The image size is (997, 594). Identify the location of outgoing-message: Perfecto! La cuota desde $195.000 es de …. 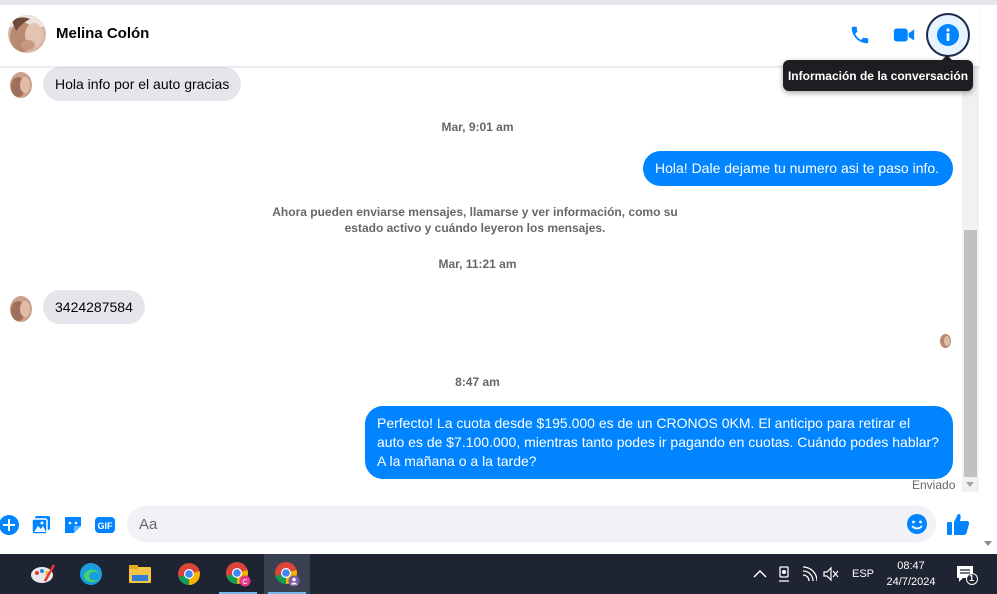
(659, 442).